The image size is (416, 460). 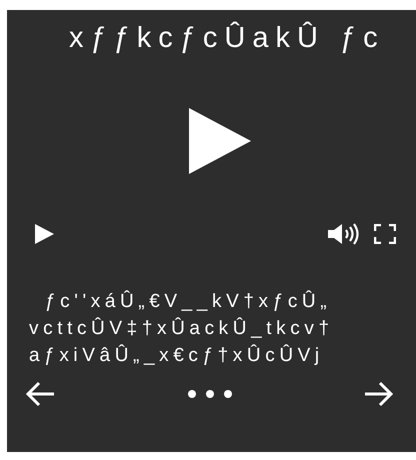 What do you see at coordinates (40, 394) in the screenshot?
I see `back-arrow-icon` at bounding box center [40, 394].